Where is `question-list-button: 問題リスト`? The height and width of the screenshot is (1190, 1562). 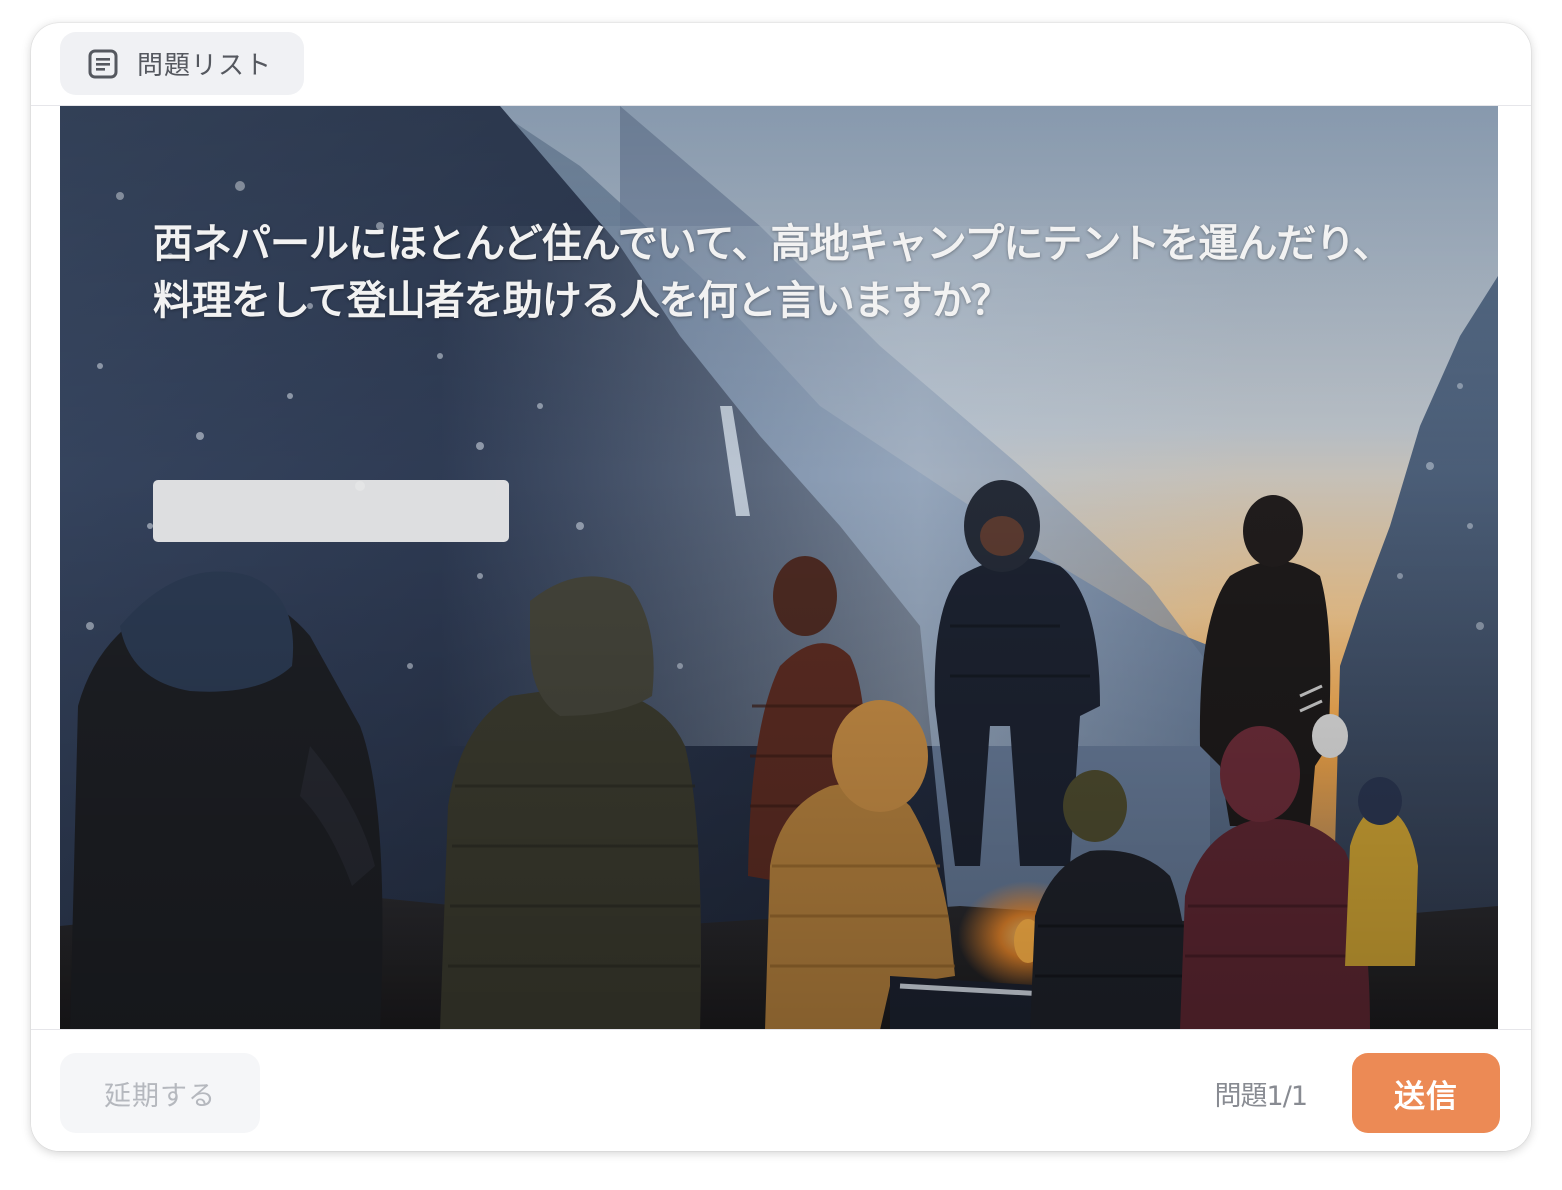 question-list-button: 問題リスト is located at coordinates (182, 63).